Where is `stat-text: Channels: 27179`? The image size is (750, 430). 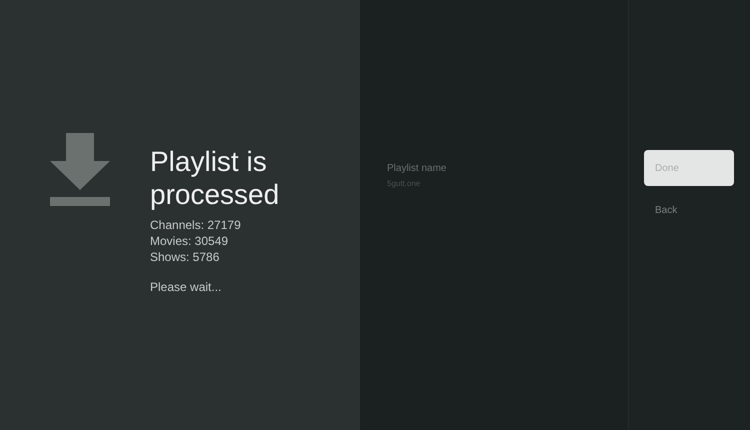
stat-text: Channels: 27179 is located at coordinates (196, 225).